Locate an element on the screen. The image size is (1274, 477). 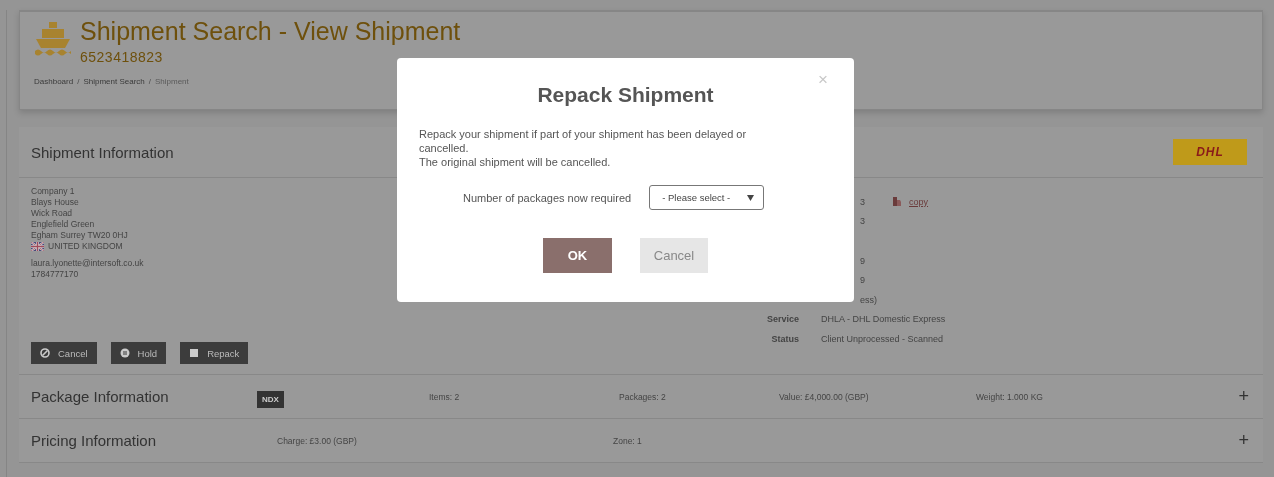
clipboard-icon is located at coordinates (897, 202).